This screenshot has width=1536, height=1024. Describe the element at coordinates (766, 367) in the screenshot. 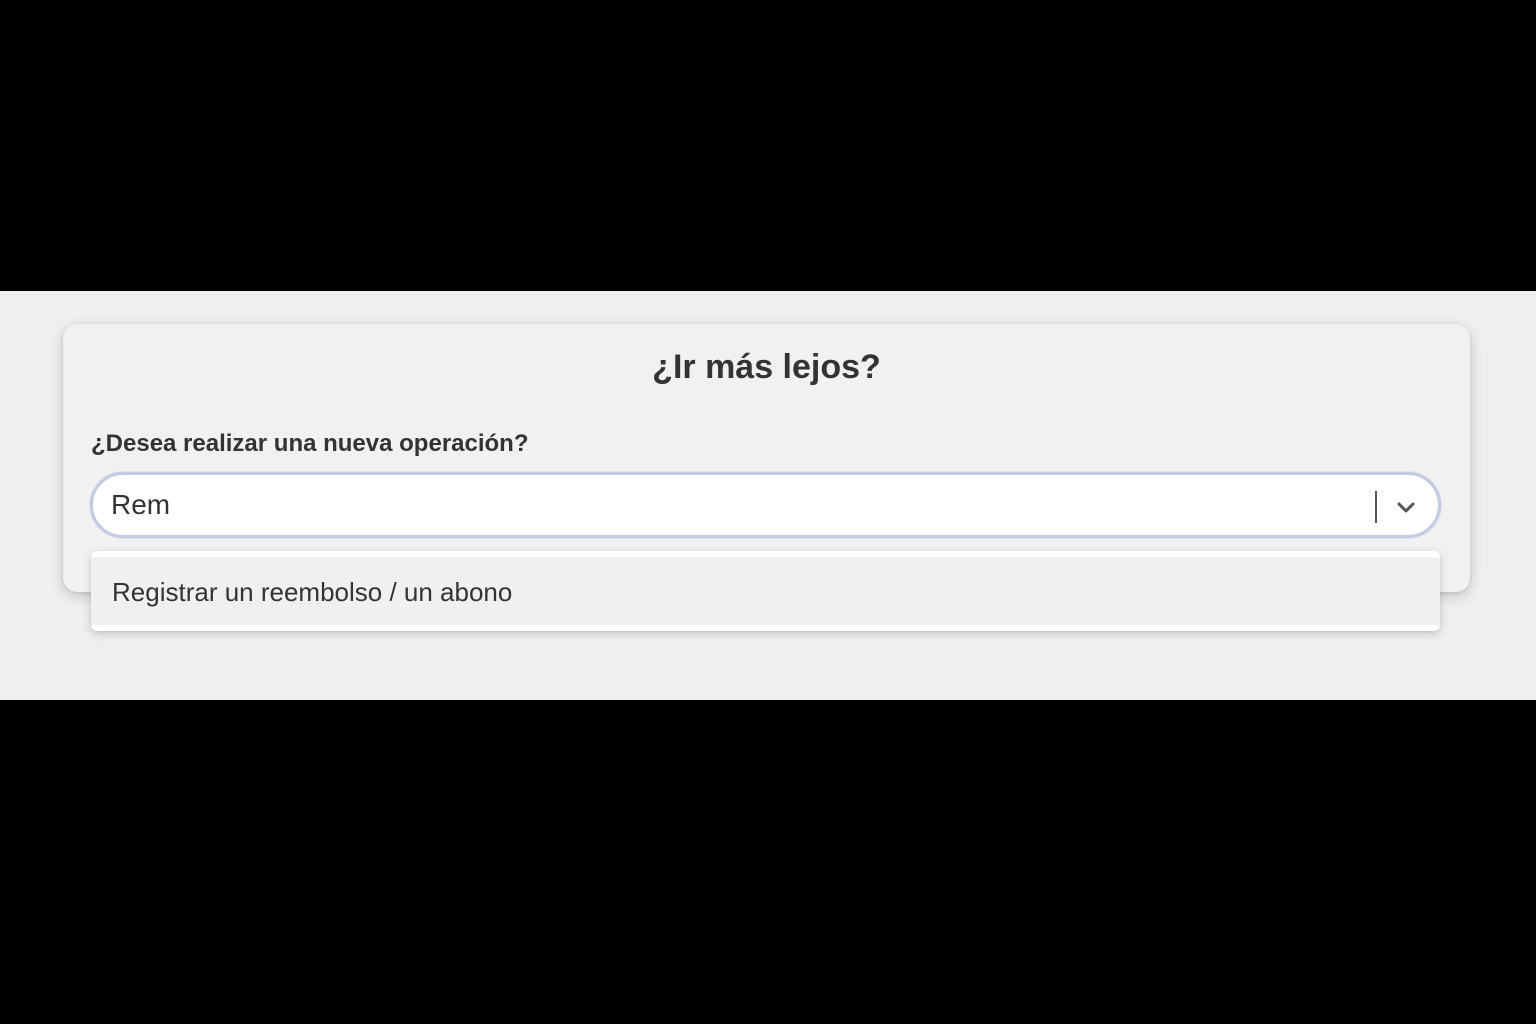

I see `card-title: ¿Ir más lejos?` at that location.